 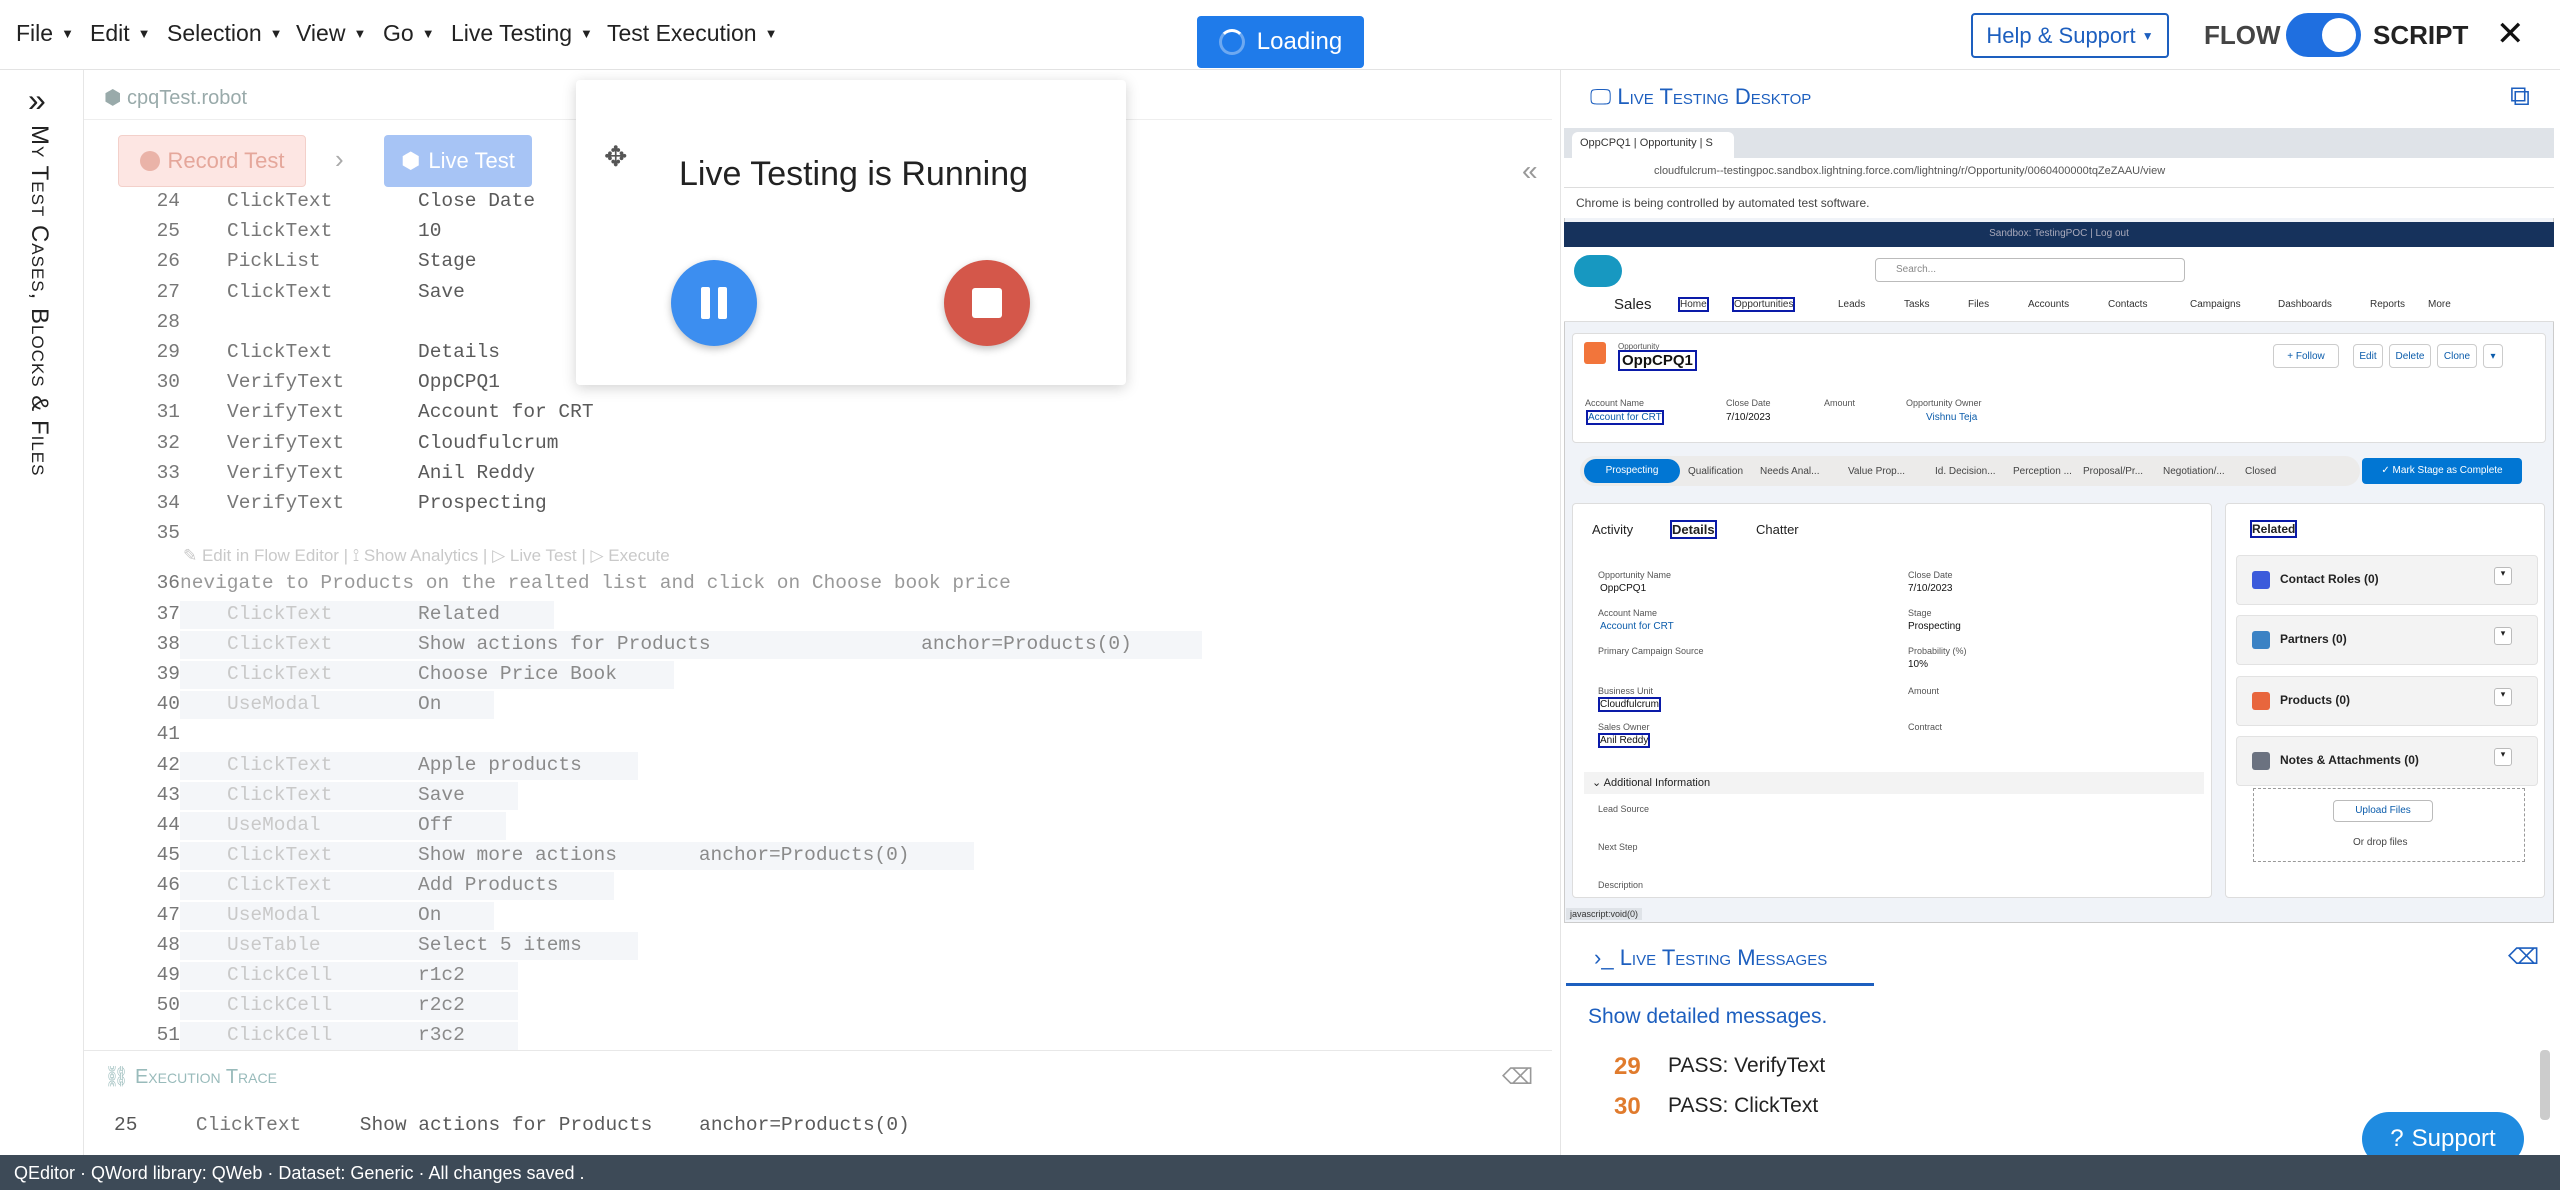 What do you see at coordinates (409, 33) in the screenshot?
I see `menu-go: Go ▼` at bounding box center [409, 33].